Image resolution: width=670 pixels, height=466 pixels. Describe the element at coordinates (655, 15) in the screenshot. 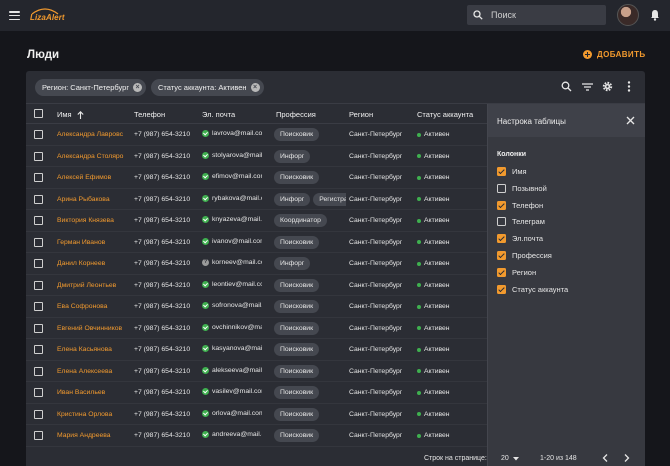

I see `notifications-bell-icon` at that location.